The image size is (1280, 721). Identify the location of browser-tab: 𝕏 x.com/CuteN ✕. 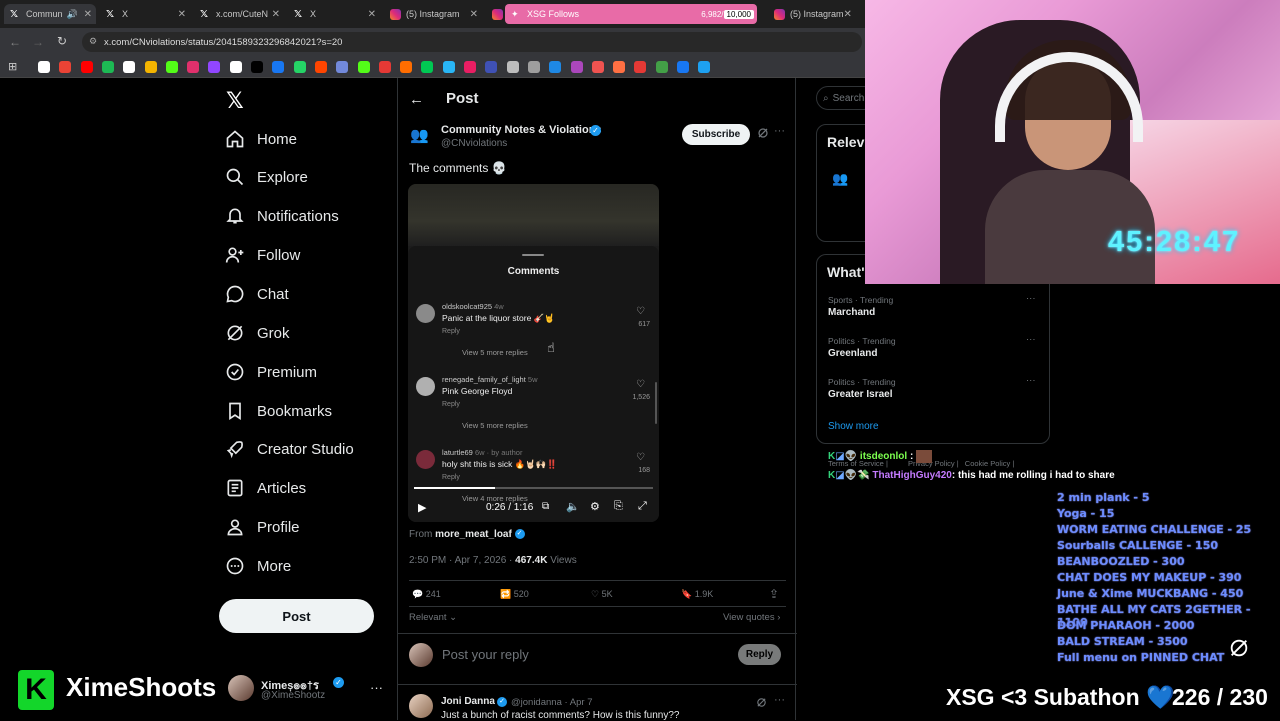
(239, 14).